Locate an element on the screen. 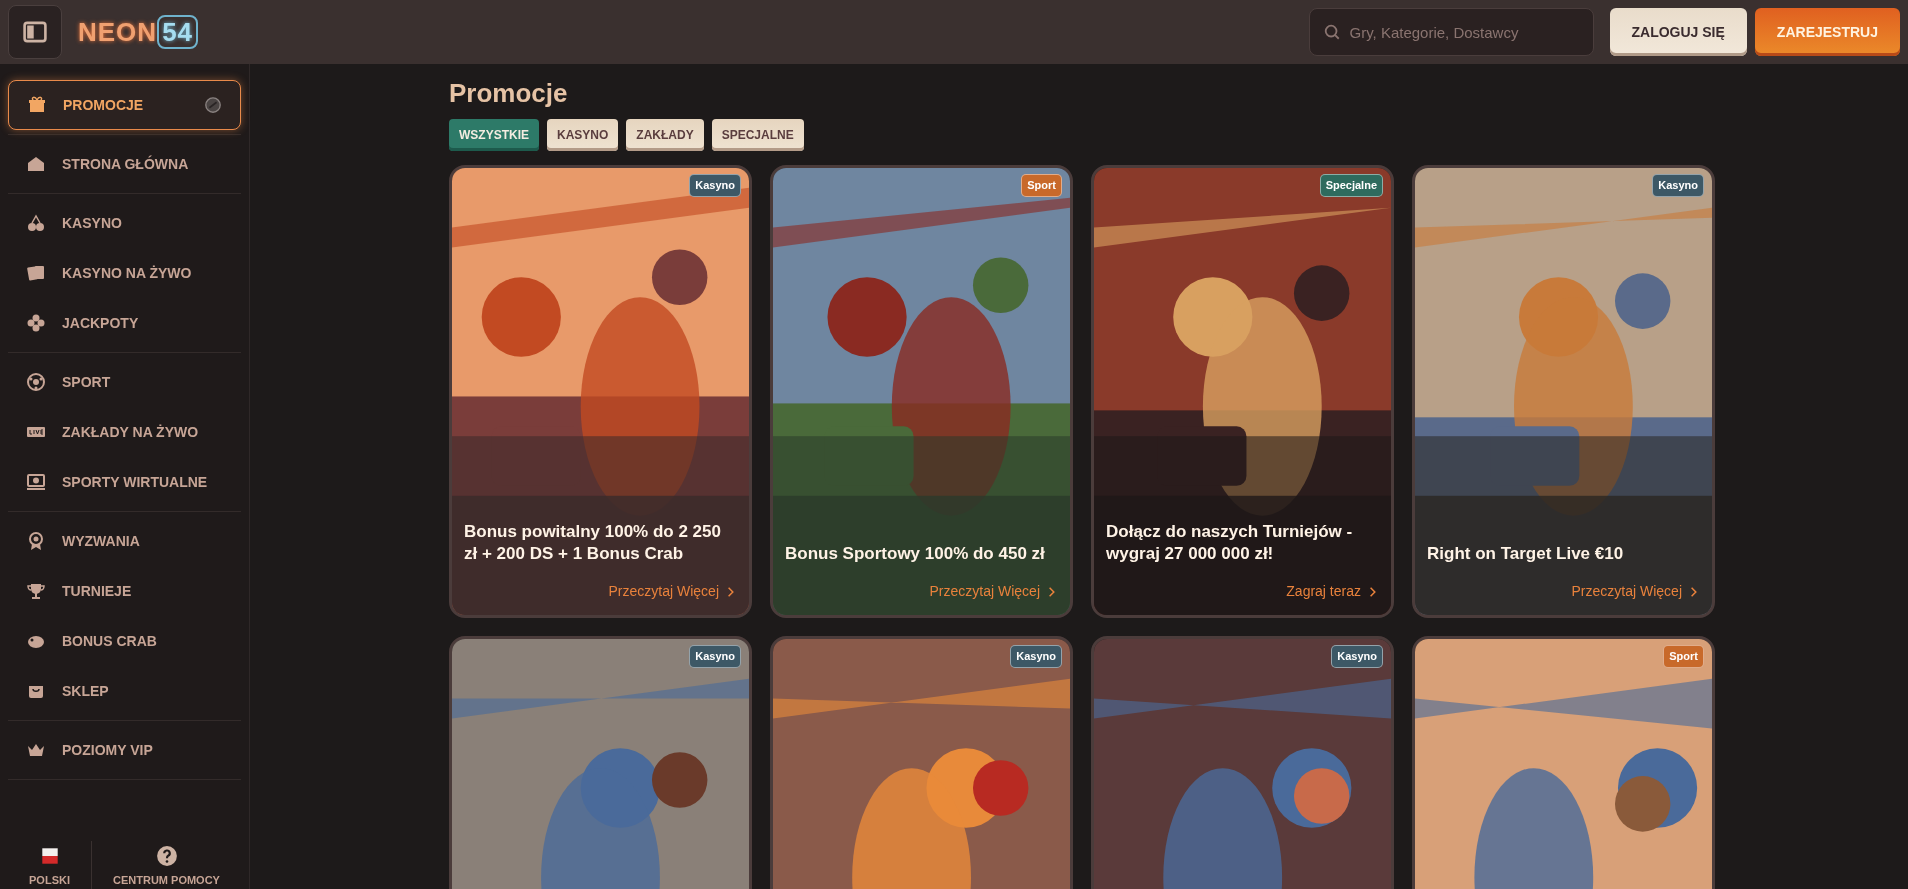 This screenshot has height=889, width=1908. help-link: CENTRUM POMOCY is located at coordinates (166, 880).